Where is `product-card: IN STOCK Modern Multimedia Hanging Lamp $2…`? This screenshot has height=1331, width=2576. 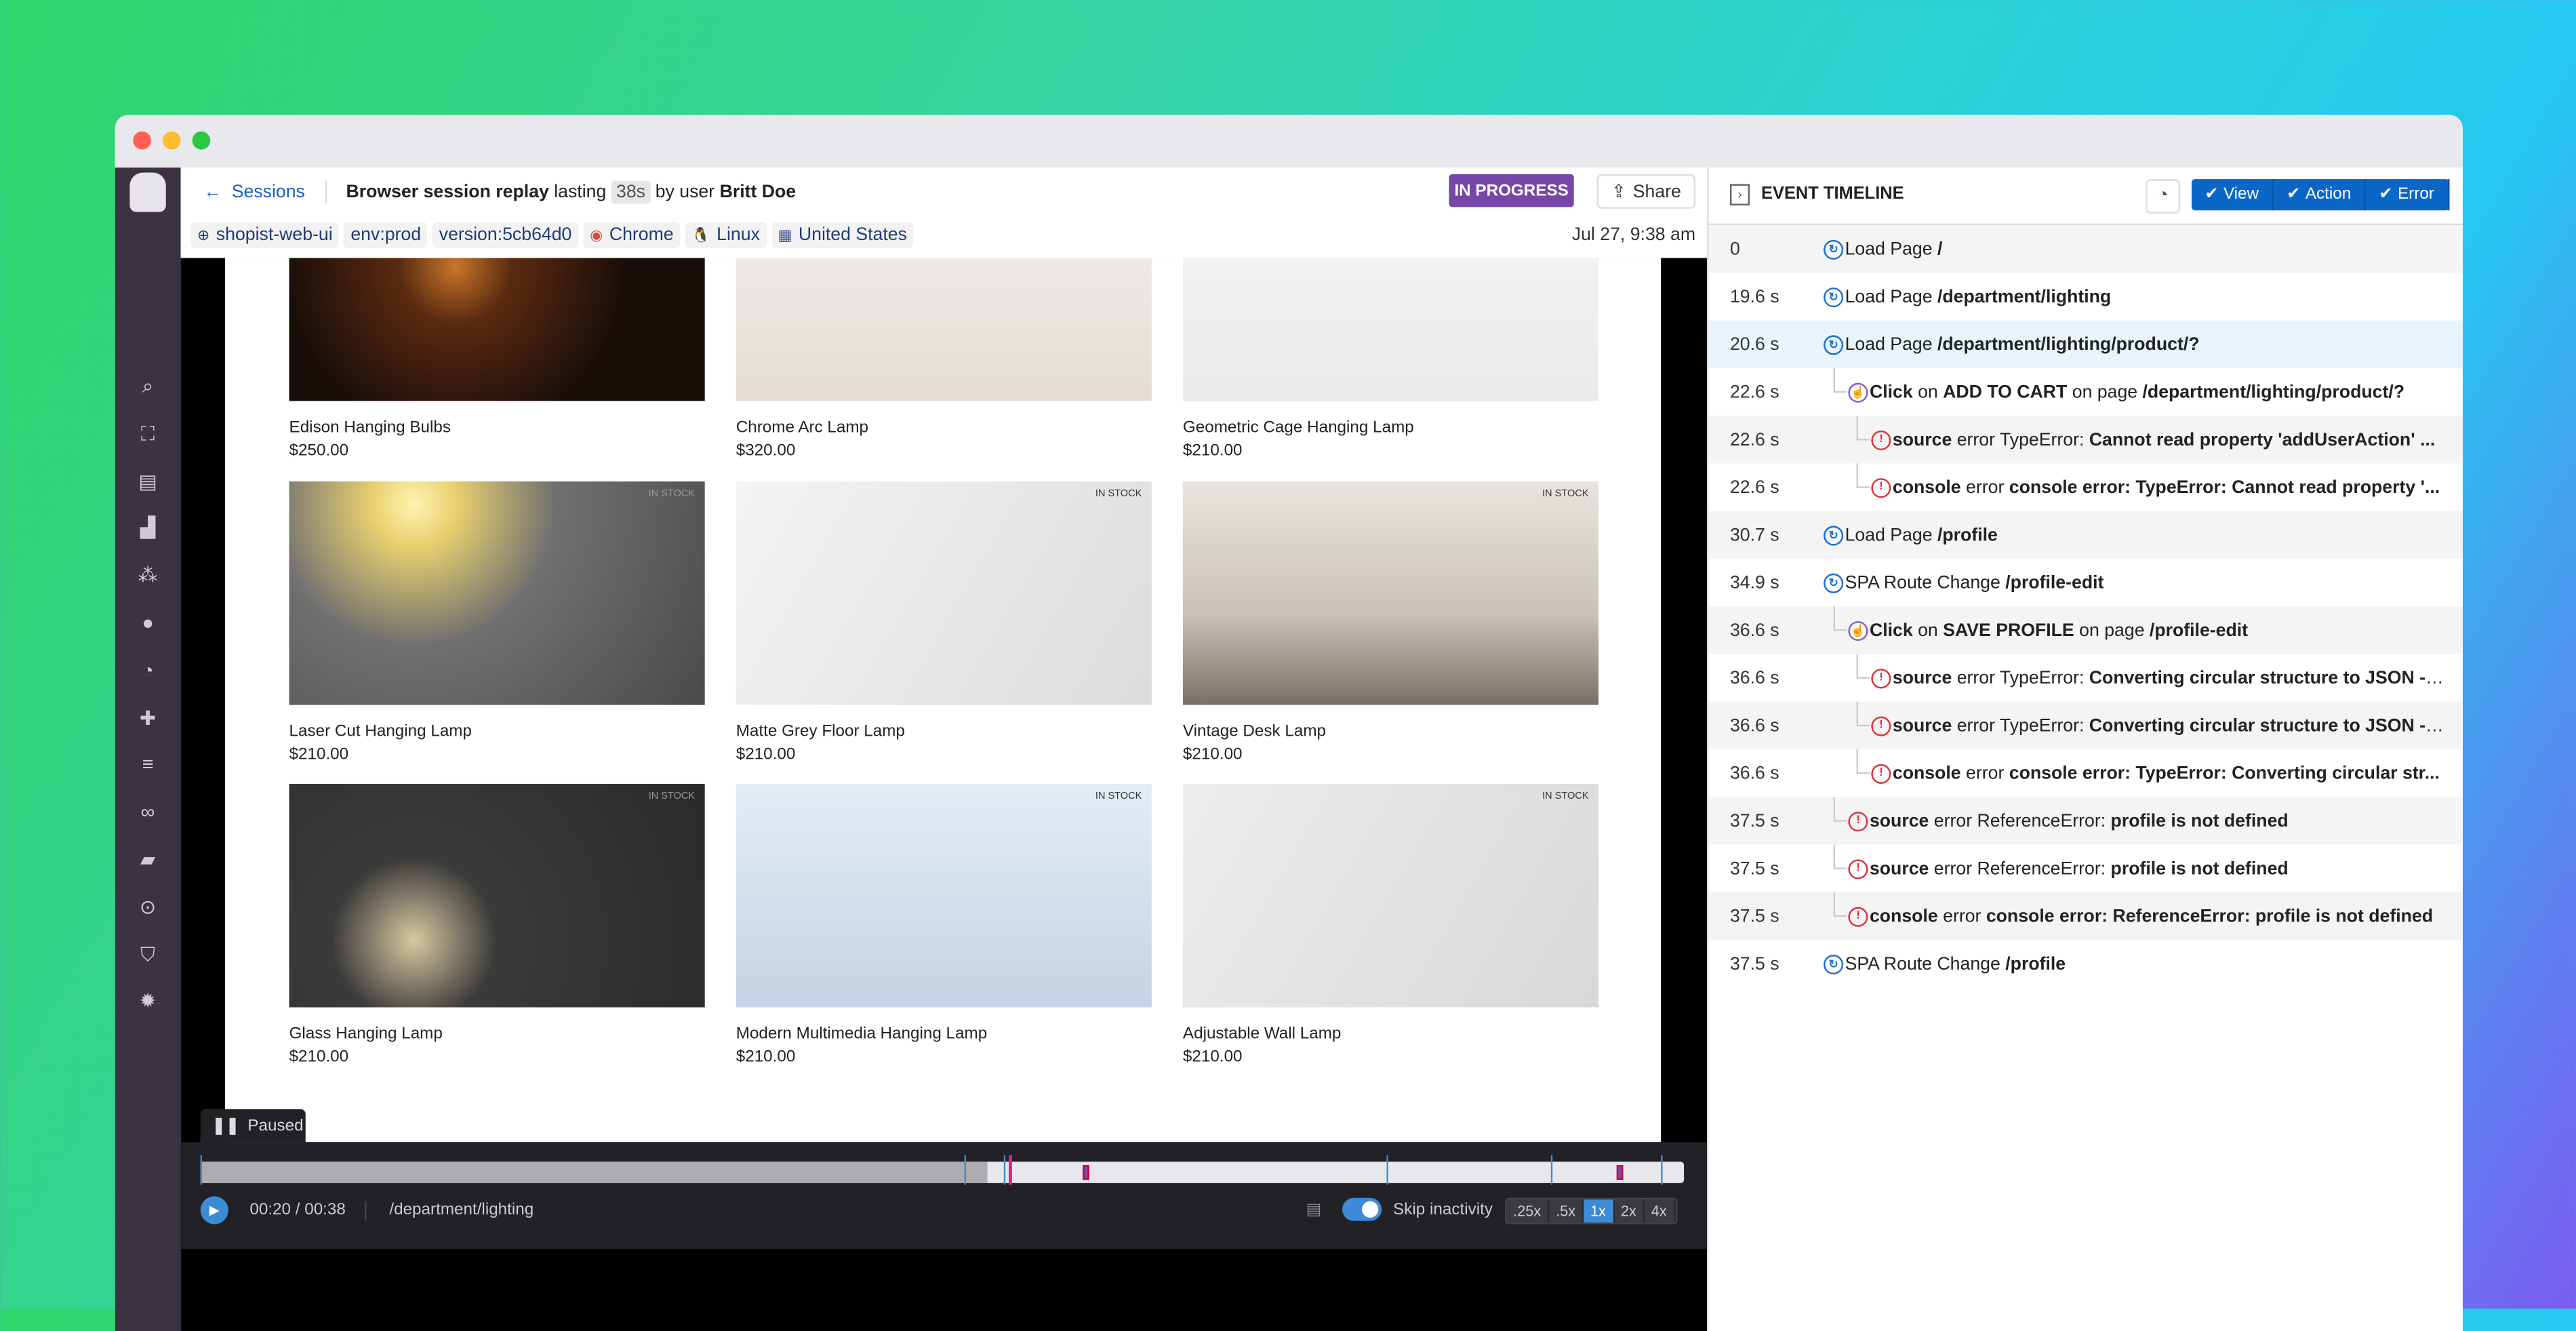
product-card: IN STOCK Modern Multimedia Hanging Lamp $2… is located at coordinates (944, 925).